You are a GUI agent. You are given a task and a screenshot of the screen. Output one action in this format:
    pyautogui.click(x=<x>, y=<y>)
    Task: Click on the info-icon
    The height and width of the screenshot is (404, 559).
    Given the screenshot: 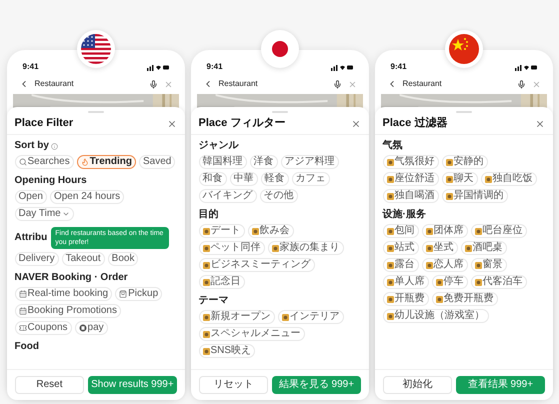 What is the action you would take?
    pyautogui.click(x=54, y=146)
    